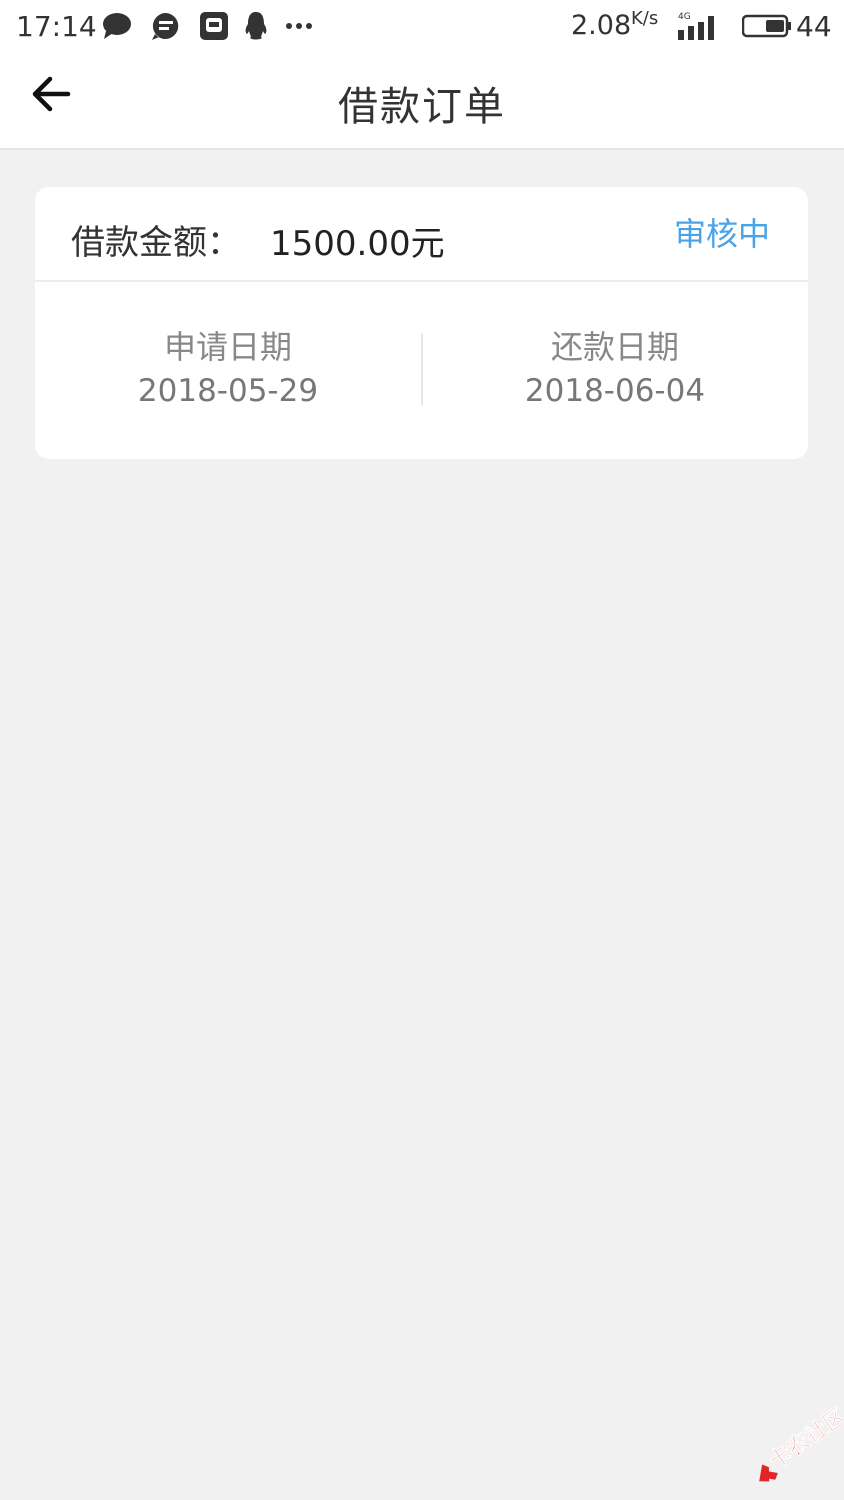 The height and width of the screenshot is (1500, 844). What do you see at coordinates (615, 391) in the screenshot?
I see `repay-date-value: 2018-06-04` at bounding box center [615, 391].